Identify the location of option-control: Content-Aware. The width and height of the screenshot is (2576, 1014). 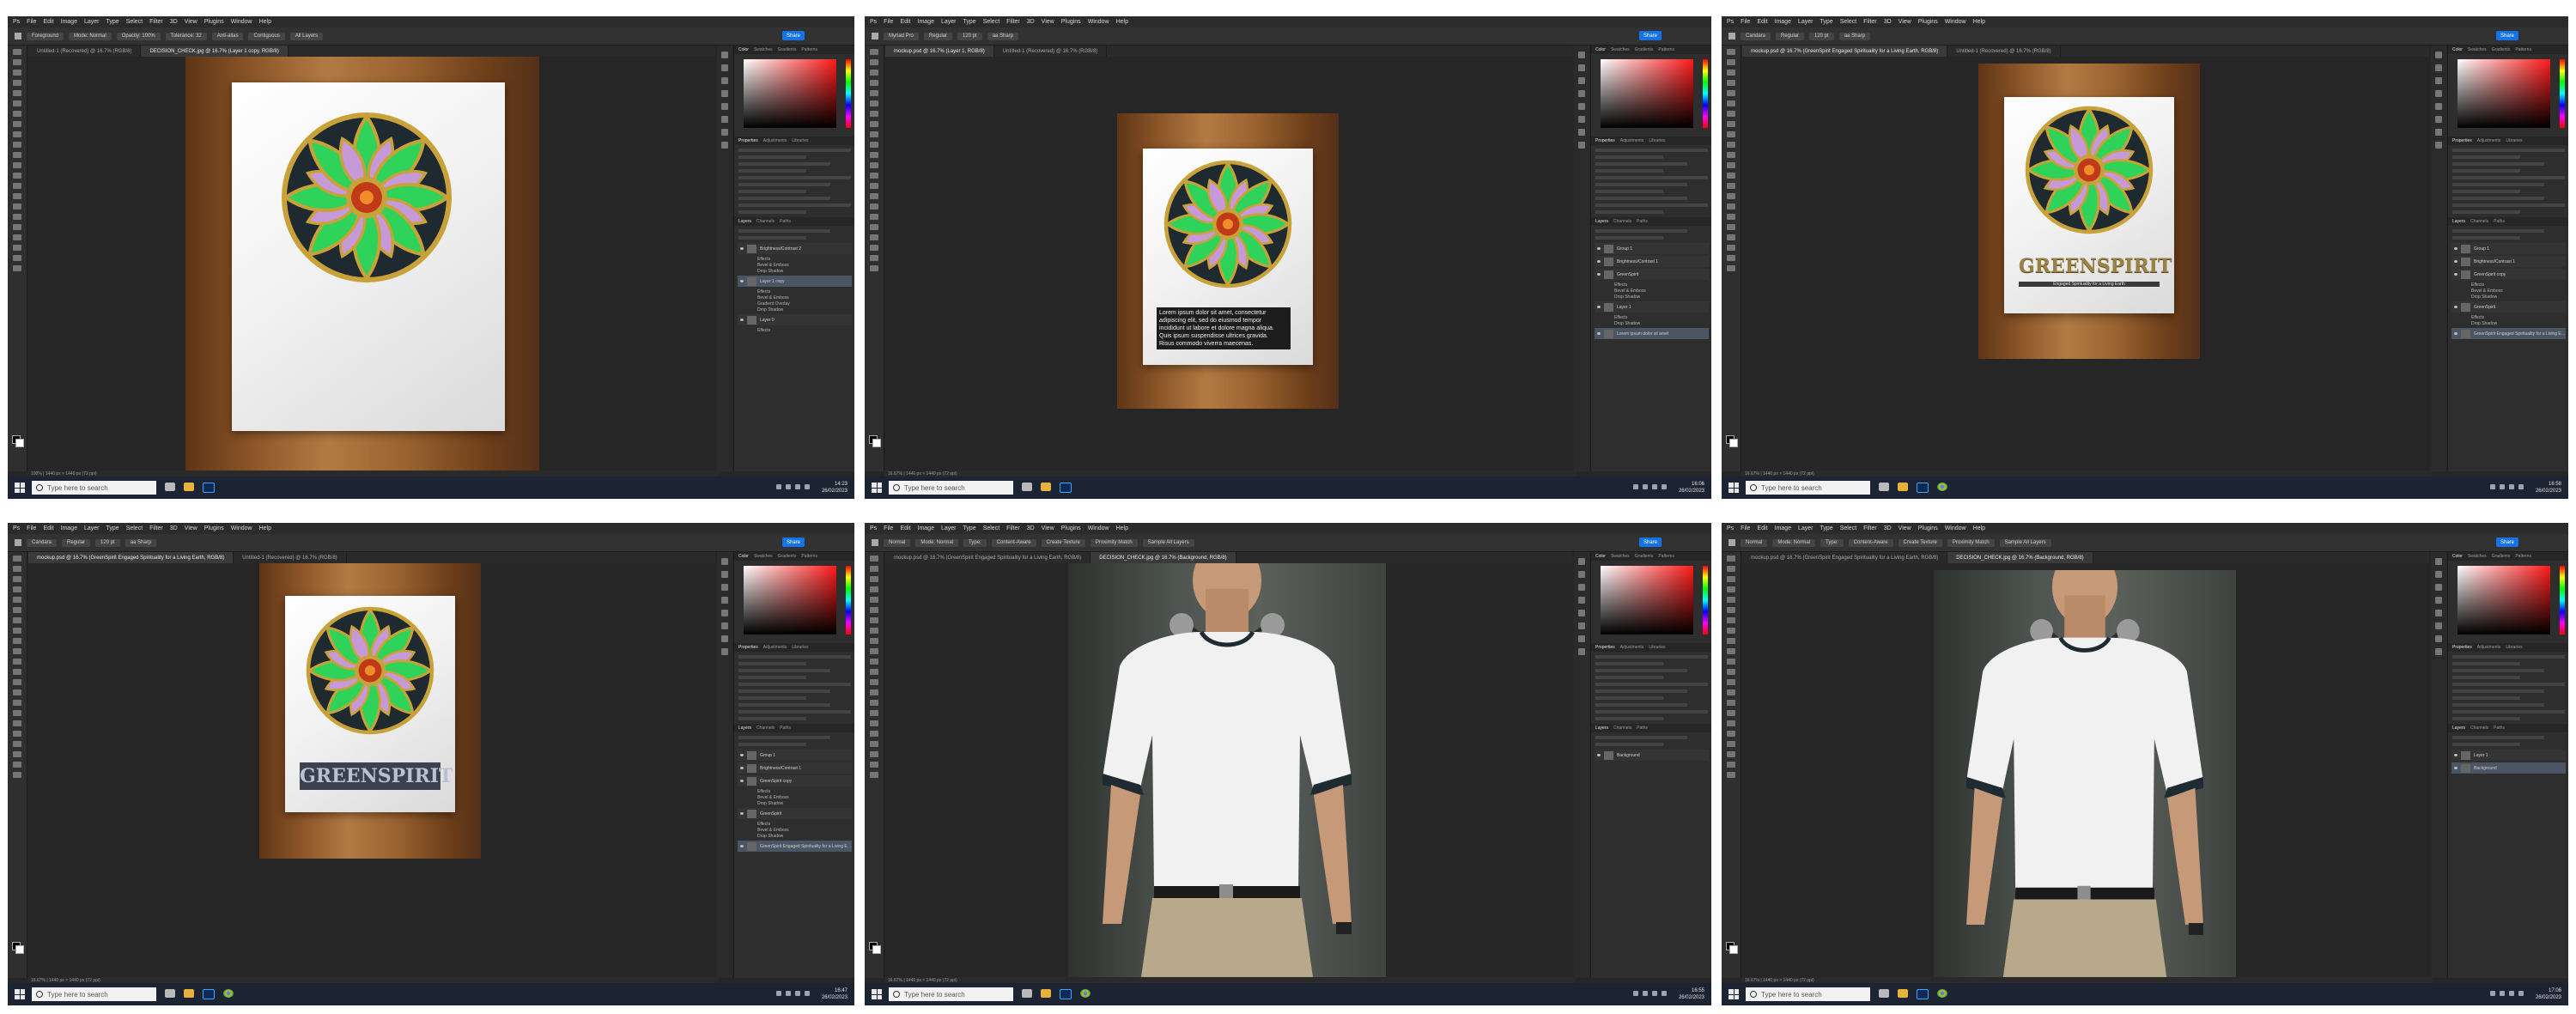
(1871, 542).